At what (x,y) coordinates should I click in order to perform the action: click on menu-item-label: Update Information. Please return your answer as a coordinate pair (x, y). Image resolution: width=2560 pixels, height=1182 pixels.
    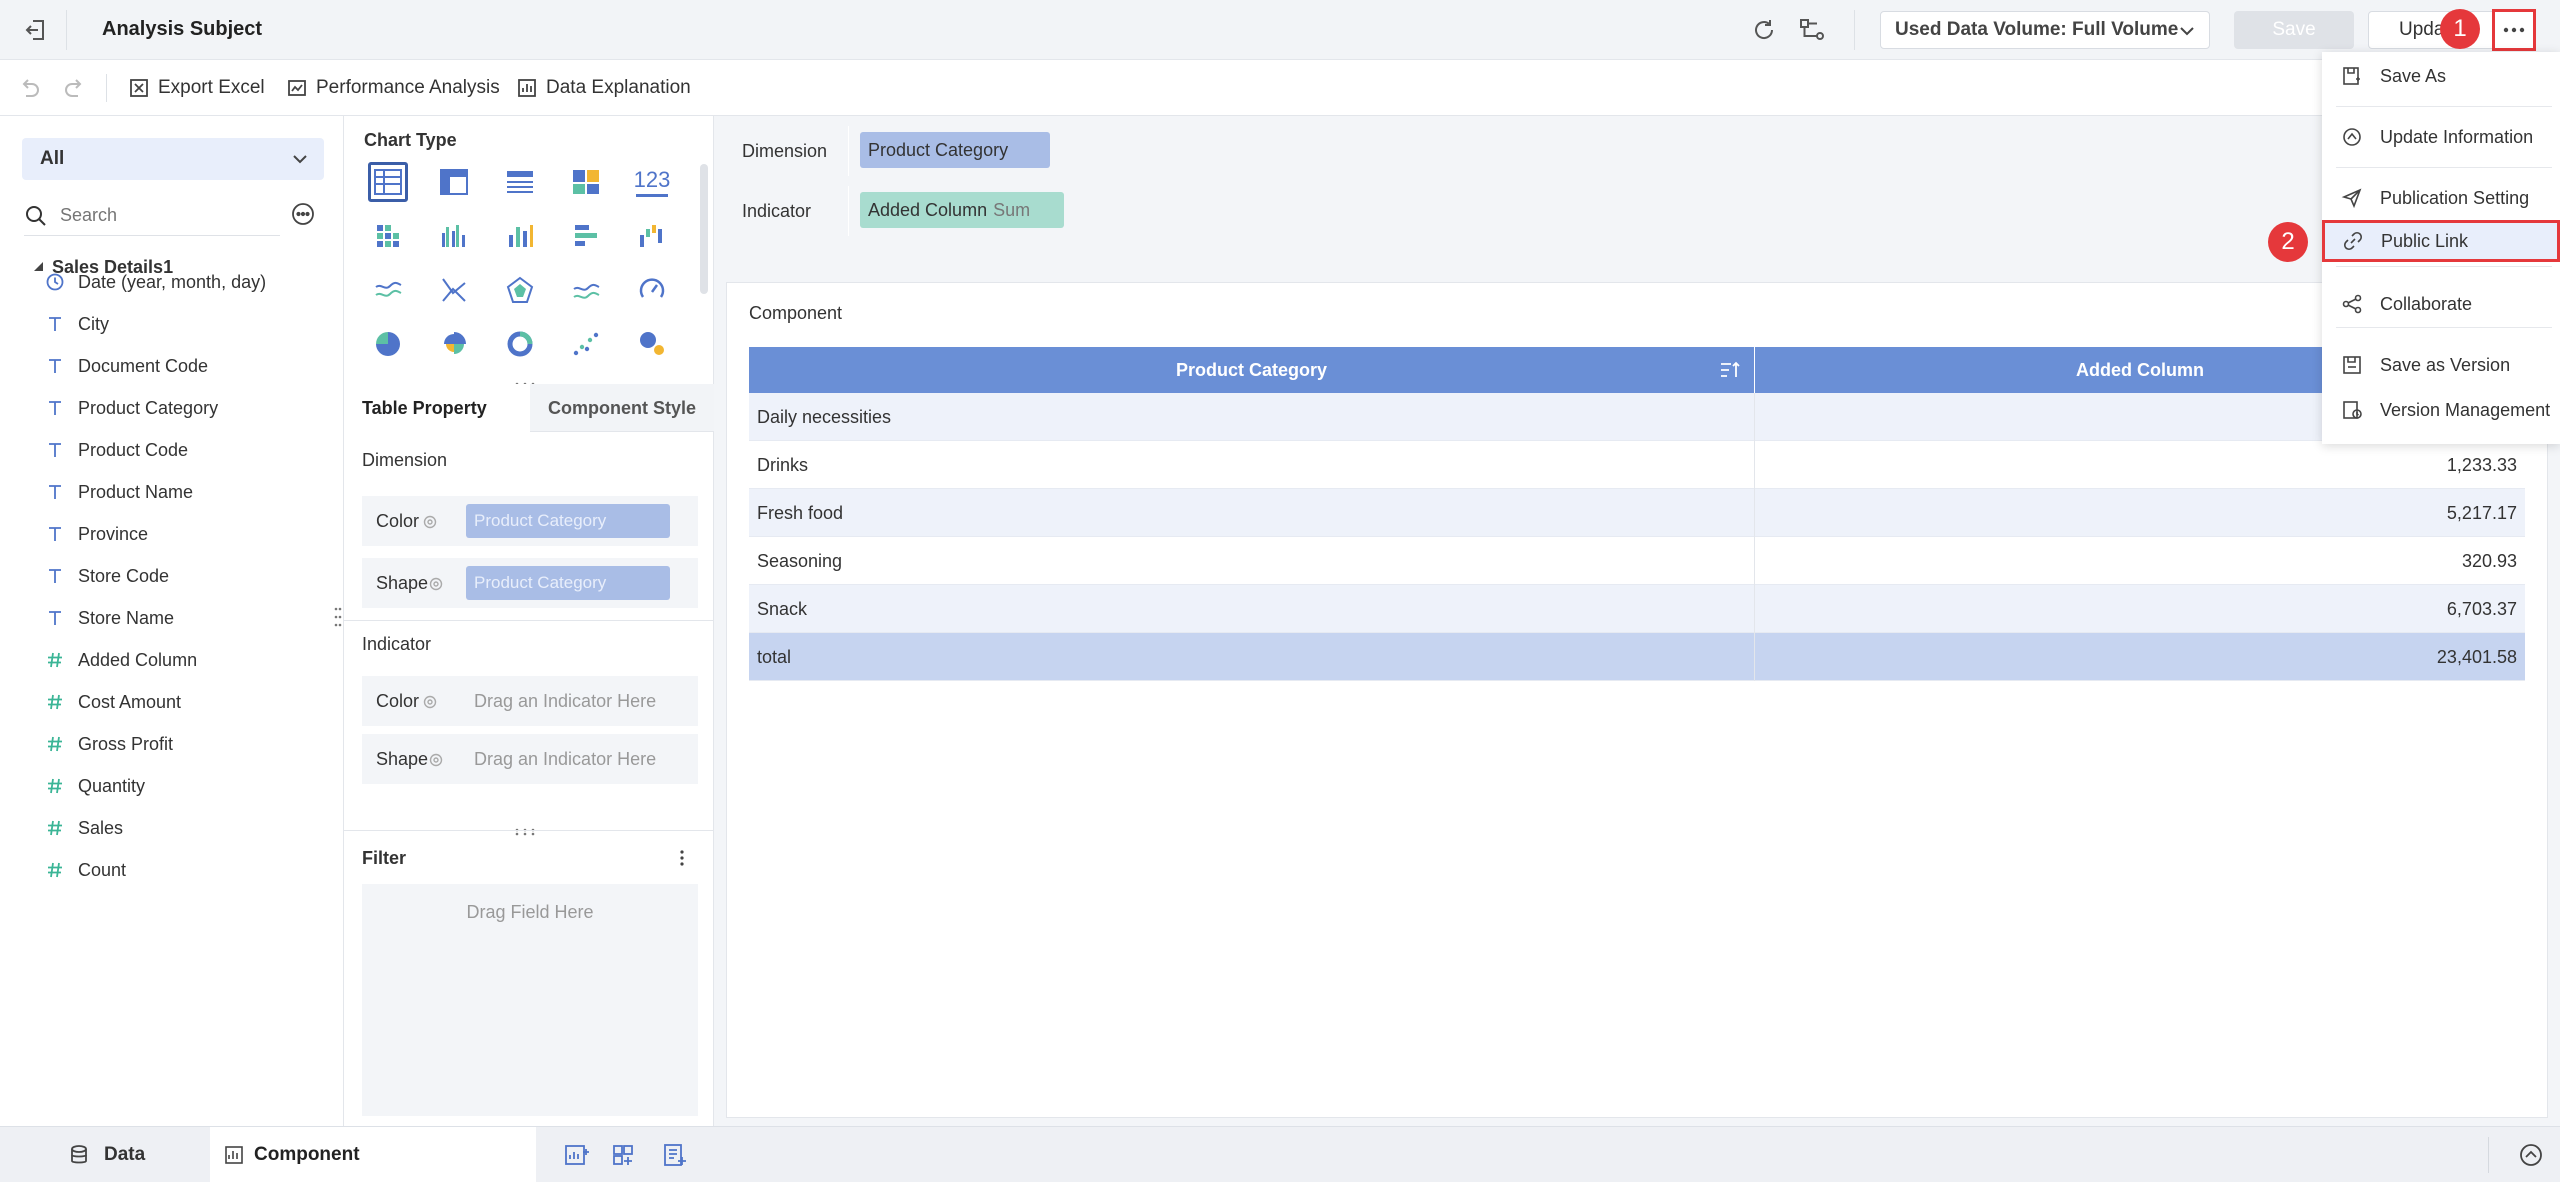
    Looking at the image, I should click on (2457, 136).